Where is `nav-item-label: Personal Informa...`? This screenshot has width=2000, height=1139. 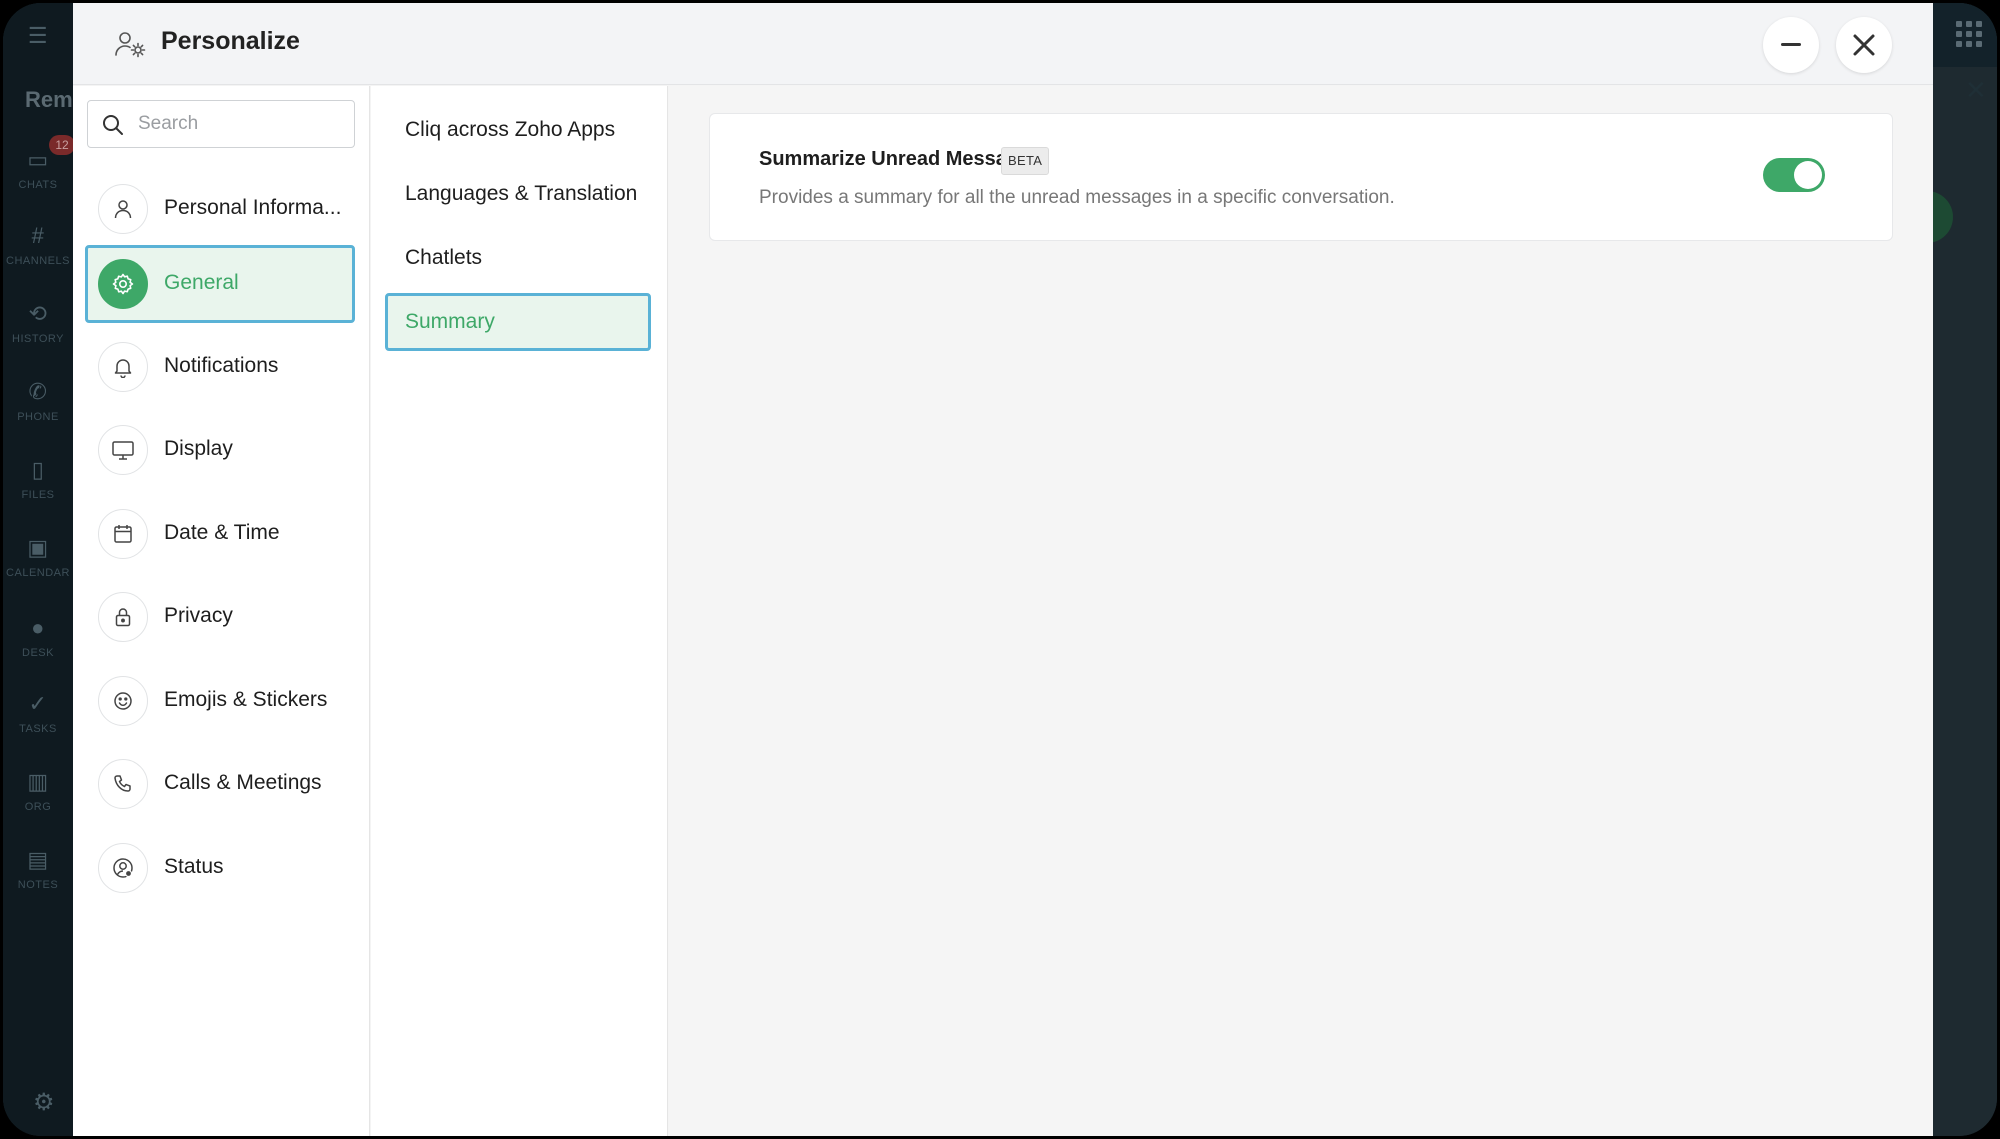 nav-item-label: Personal Informa... is located at coordinates (253, 207).